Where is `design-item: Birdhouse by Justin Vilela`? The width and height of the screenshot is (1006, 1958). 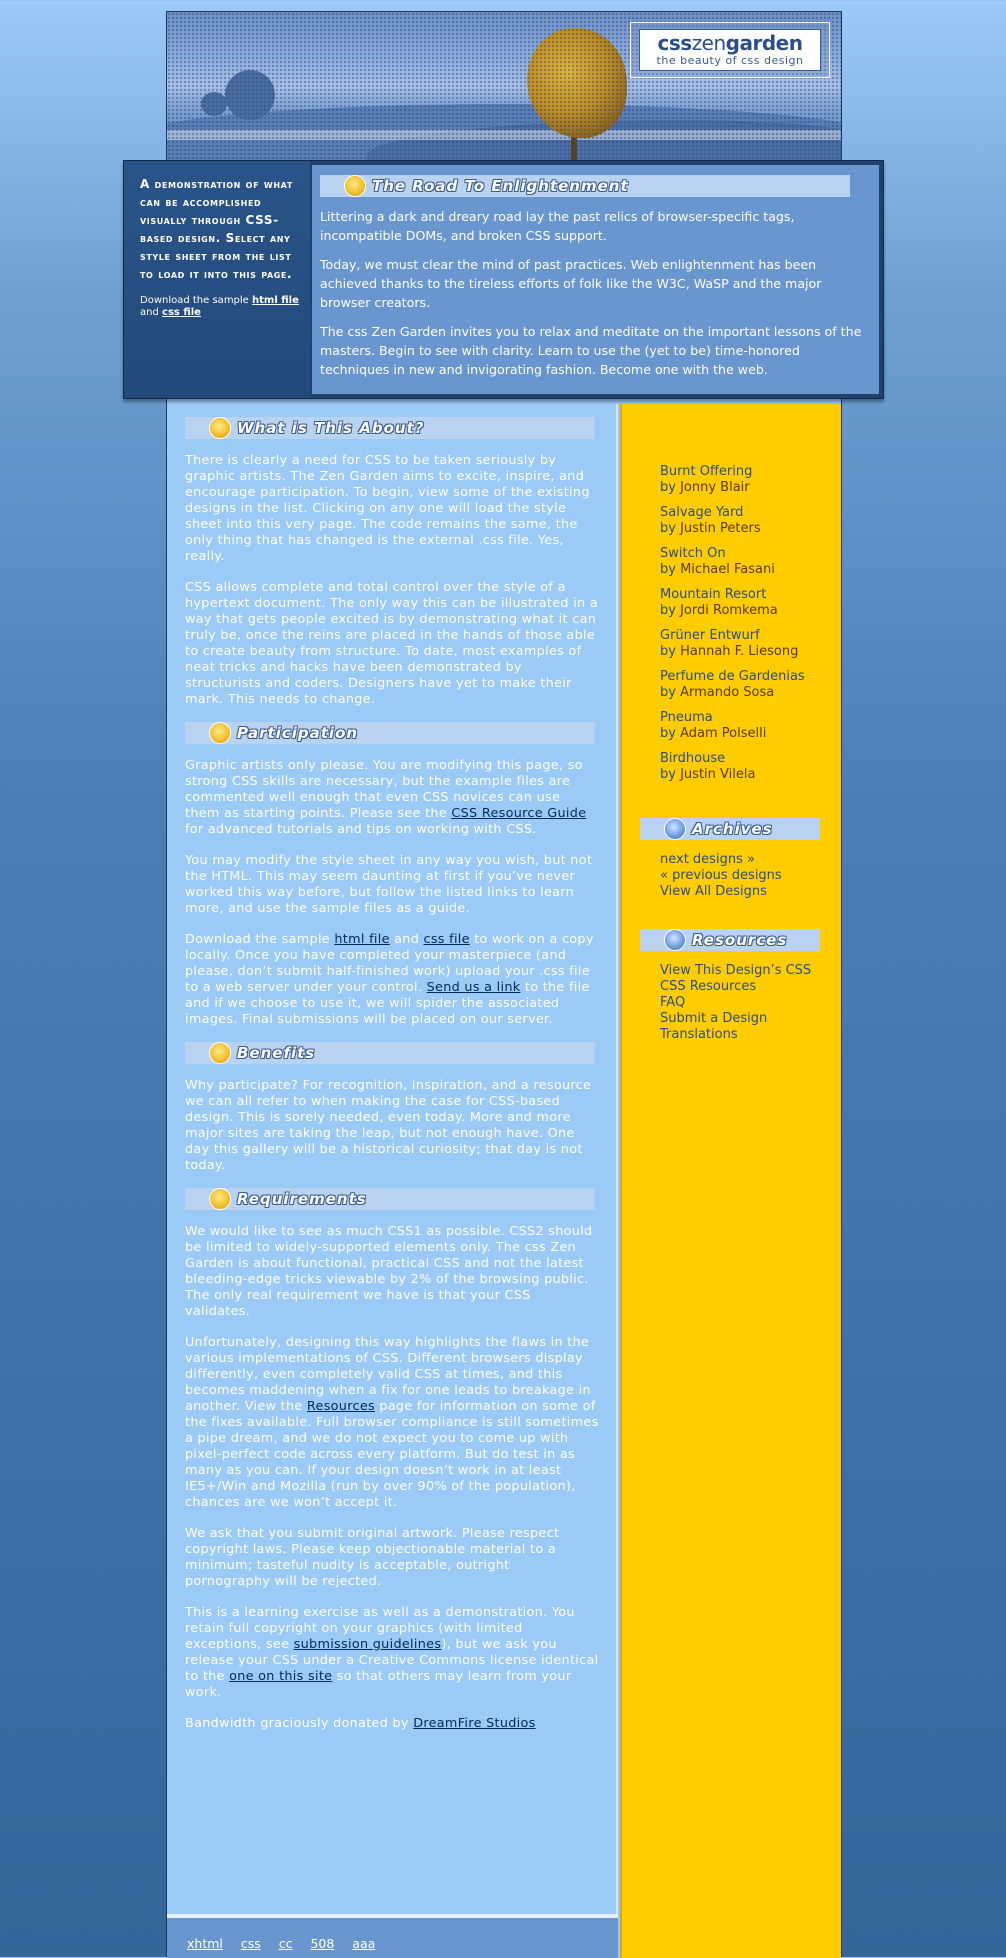 design-item: Birdhouse by Justin Vilela is located at coordinates (745, 767).